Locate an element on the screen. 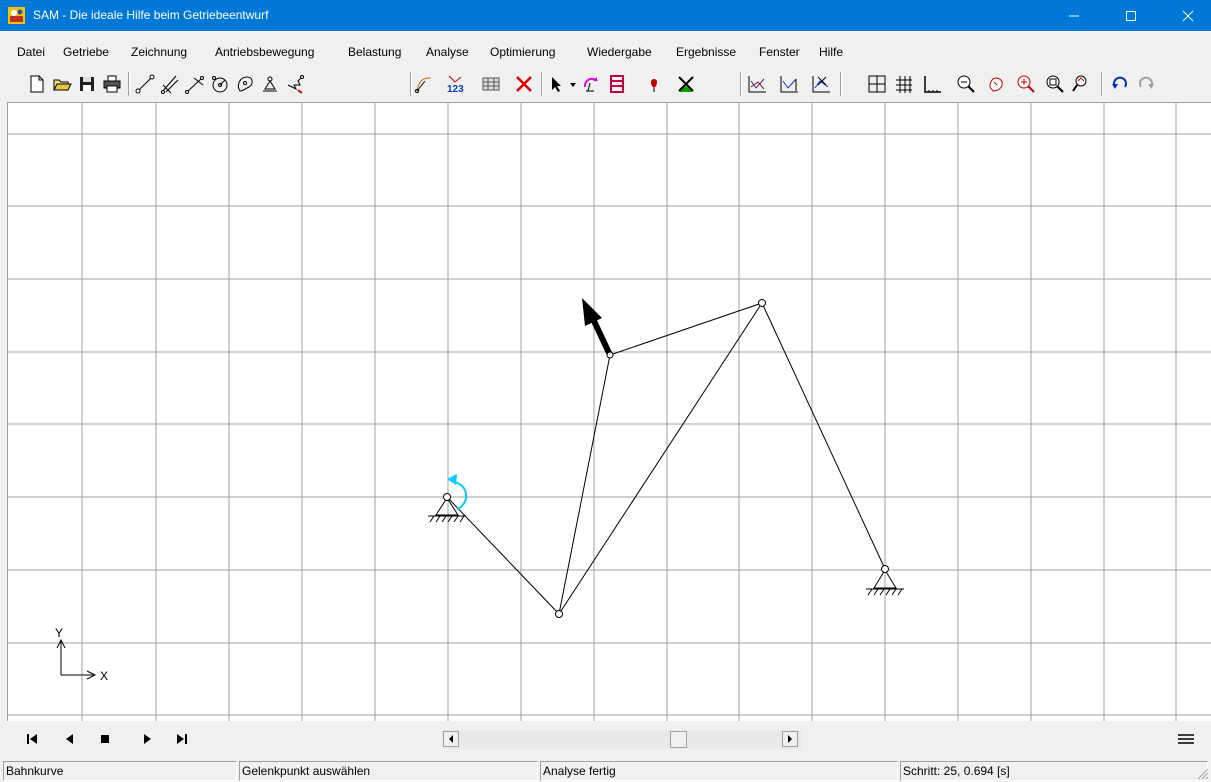 The image size is (1211, 782). minimize-button is located at coordinates (1074, 15).